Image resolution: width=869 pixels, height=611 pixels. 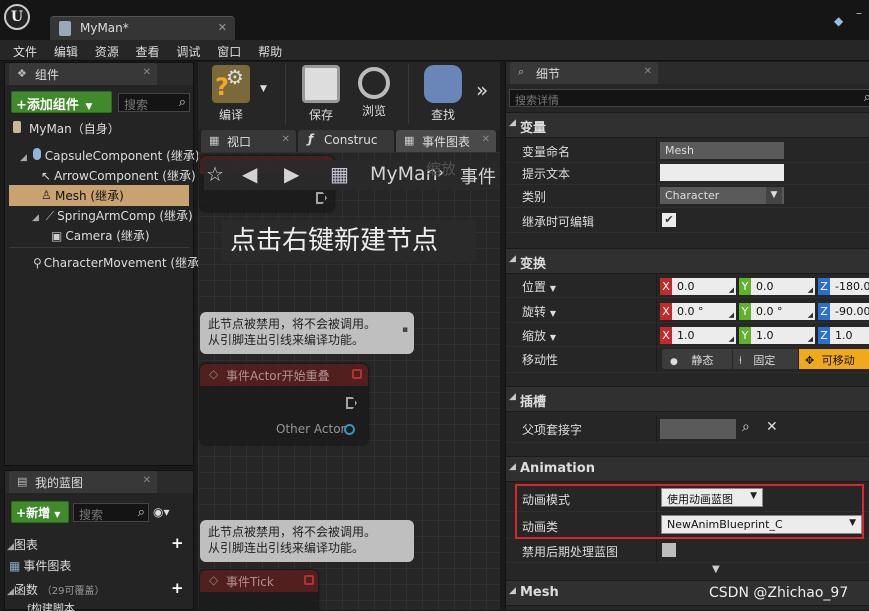 I want to click on graph-icon: ▦, so click(x=409, y=140).